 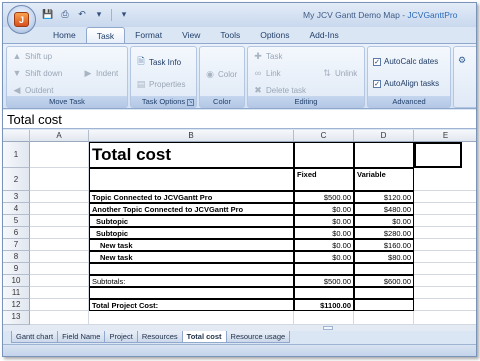 I want to click on autocalc-dates-checkbox: ✓ AutoCalc dates, so click(x=405, y=61).